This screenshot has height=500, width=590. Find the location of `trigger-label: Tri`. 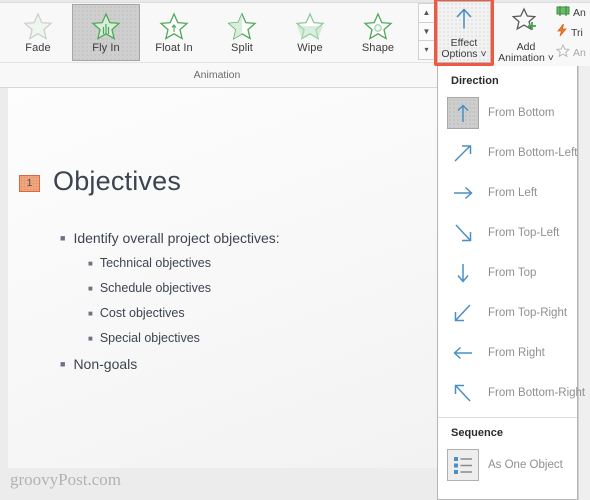

trigger-label: Tri is located at coordinates (577, 32).